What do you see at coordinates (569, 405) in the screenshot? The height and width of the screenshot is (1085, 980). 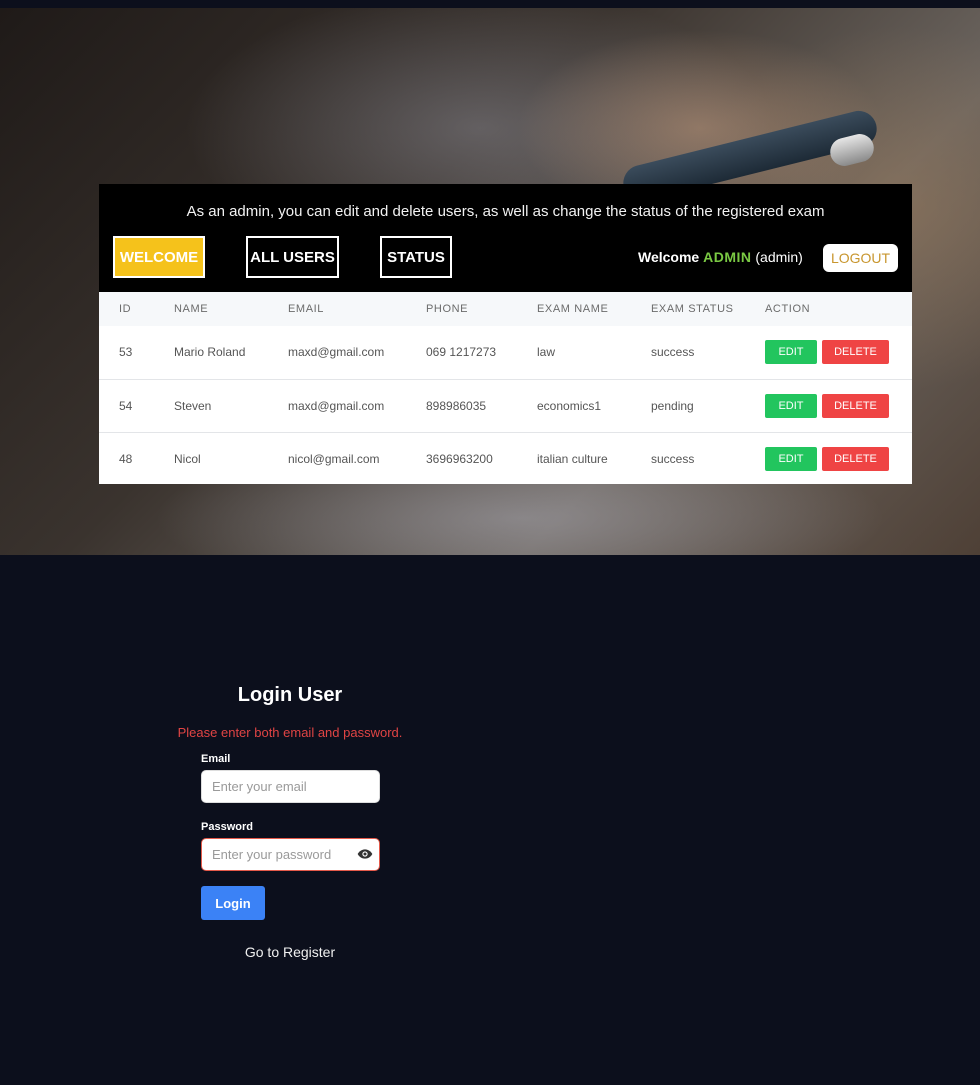 I see `cell-exam-name: economics1` at bounding box center [569, 405].